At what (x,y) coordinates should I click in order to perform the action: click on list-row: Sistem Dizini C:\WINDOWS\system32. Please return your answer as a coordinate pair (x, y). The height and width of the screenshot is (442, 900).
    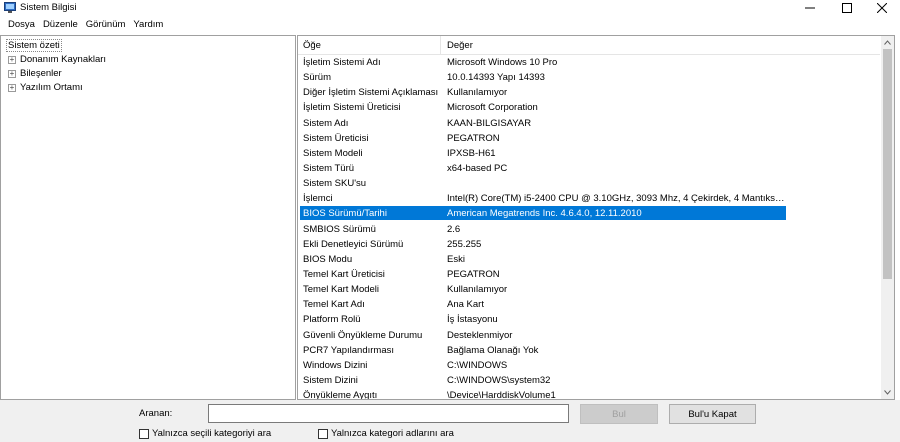
    Looking at the image, I should click on (589, 380).